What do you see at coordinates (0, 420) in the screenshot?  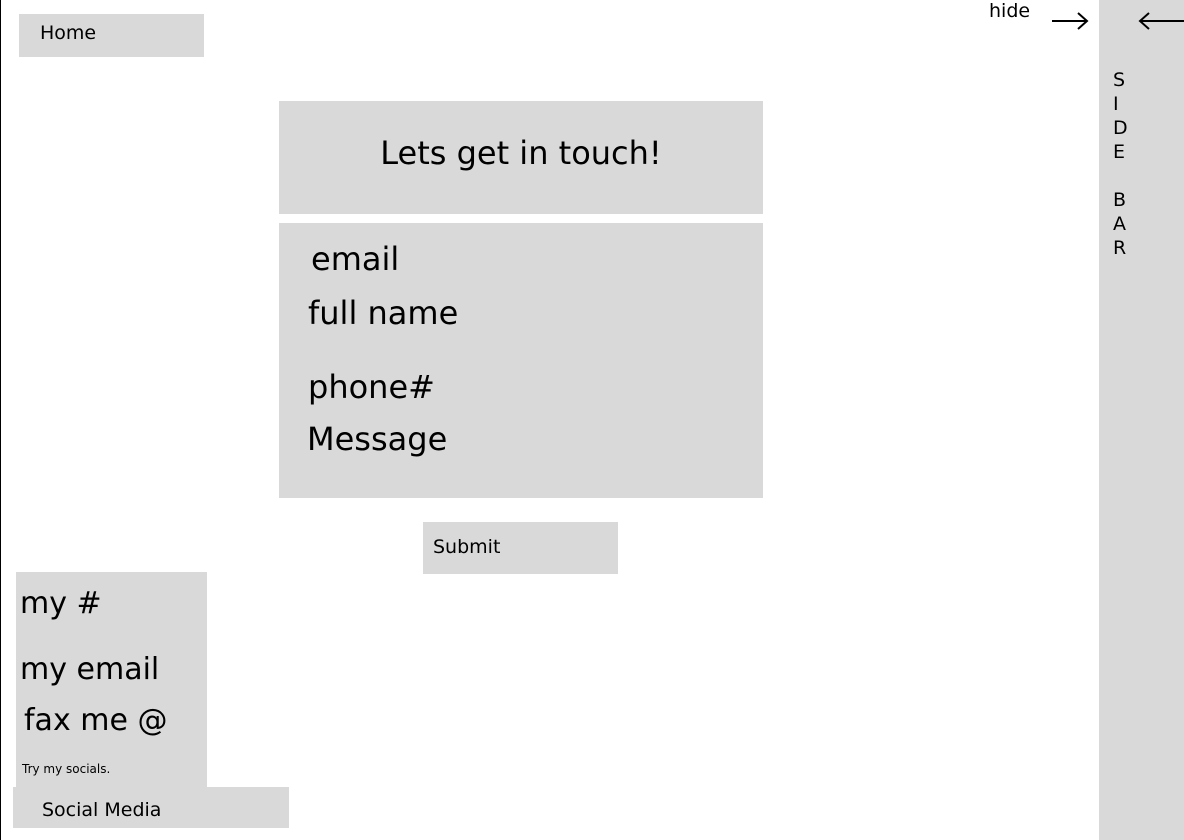 I see `page-left-border` at bounding box center [0, 420].